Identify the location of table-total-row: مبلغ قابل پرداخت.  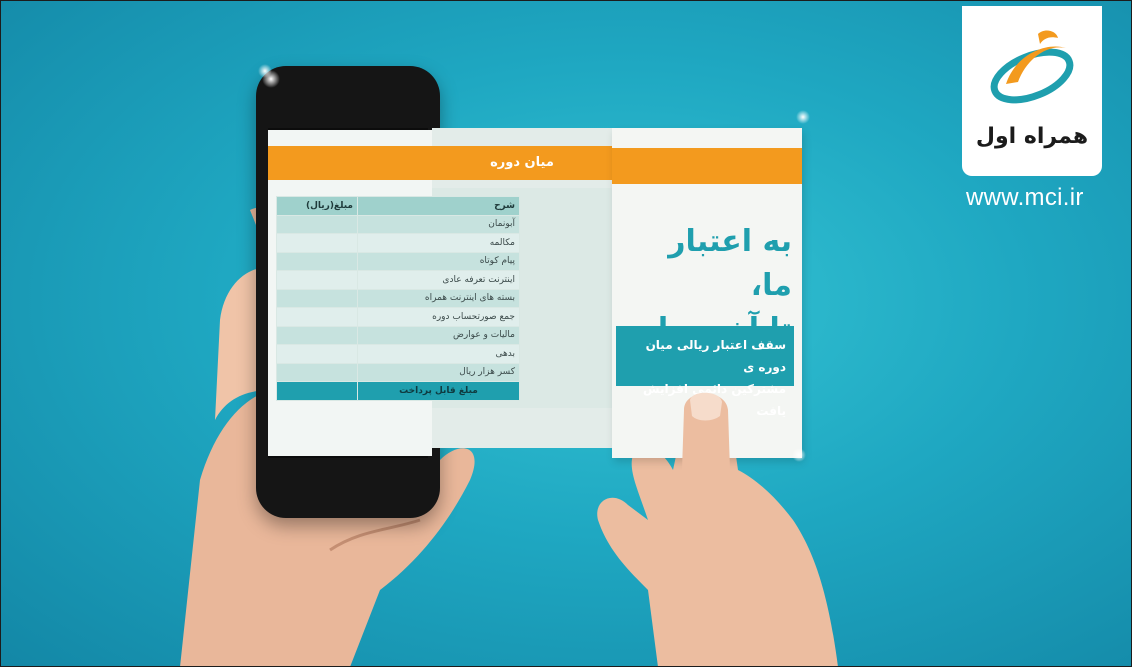
(398, 391).